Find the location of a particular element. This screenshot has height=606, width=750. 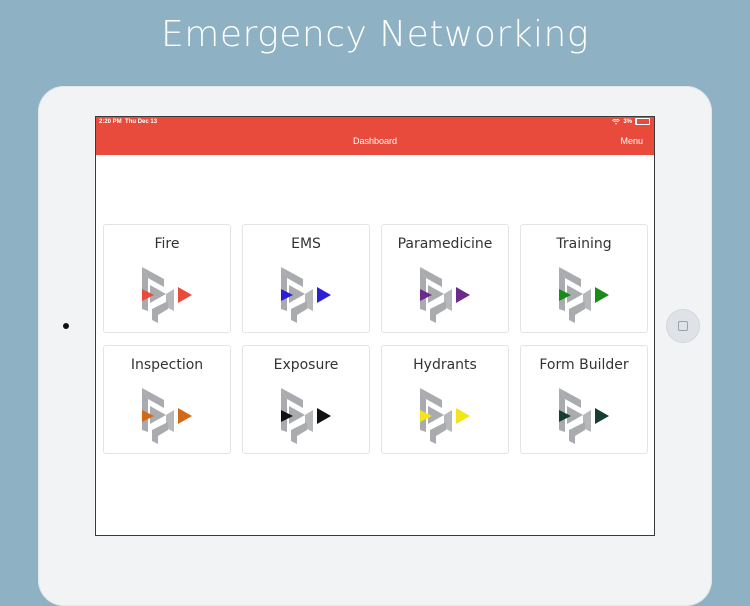

tile-training: Training is located at coordinates (584, 278).